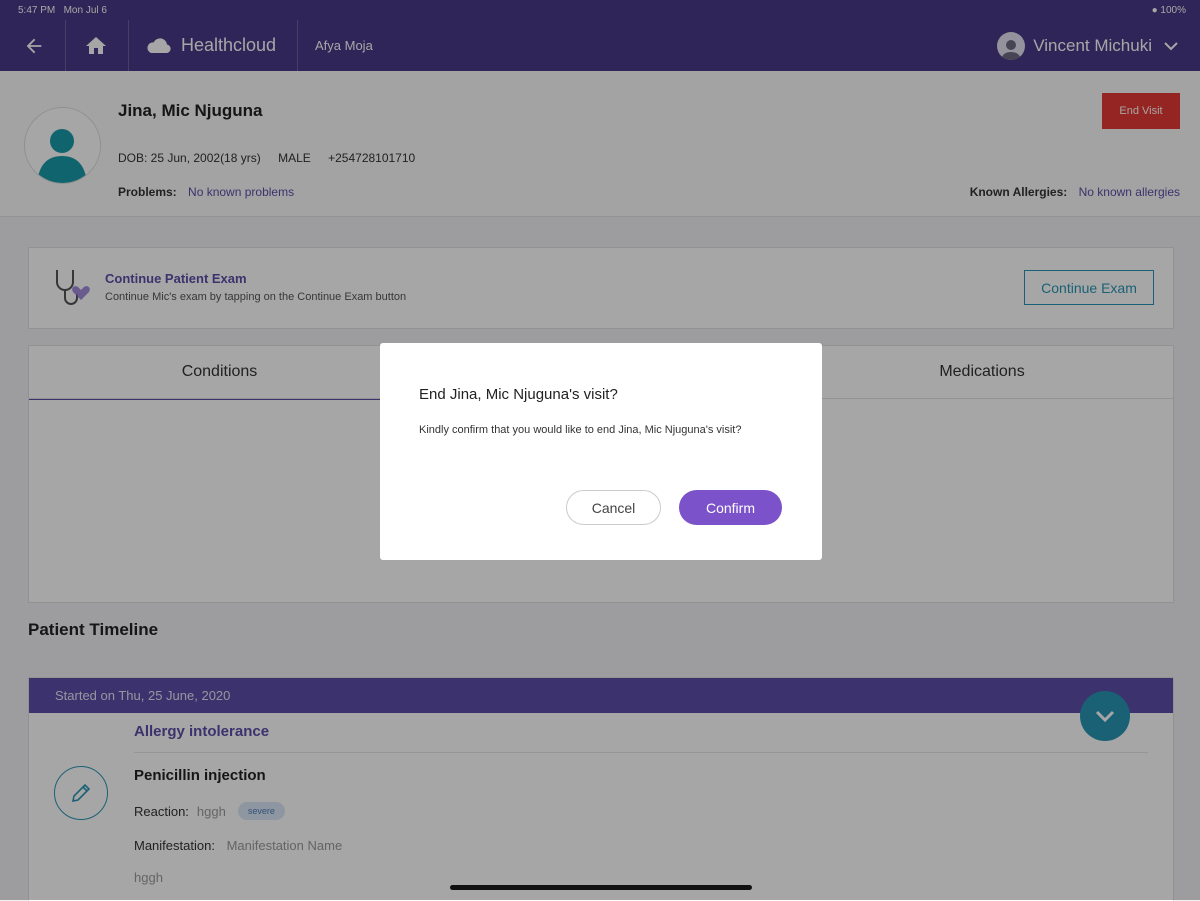  Describe the element at coordinates (730, 507) in the screenshot. I see `confirm-button: Confirm` at that location.